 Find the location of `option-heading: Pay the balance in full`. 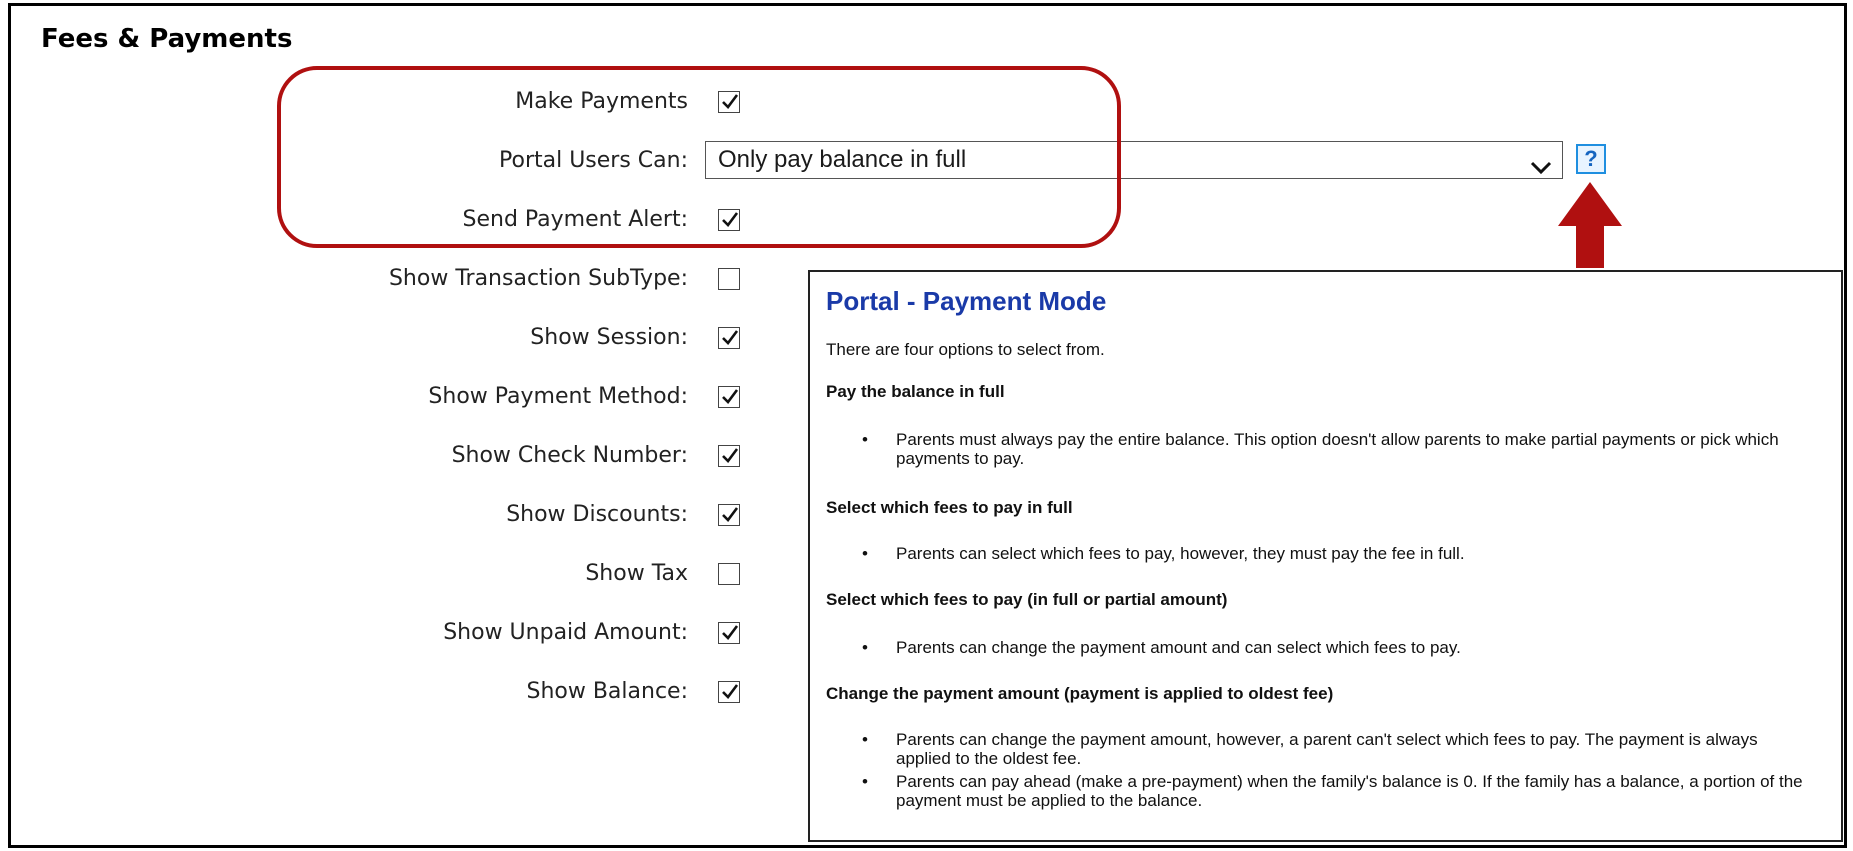

option-heading: Pay the balance in full is located at coordinates (915, 391).